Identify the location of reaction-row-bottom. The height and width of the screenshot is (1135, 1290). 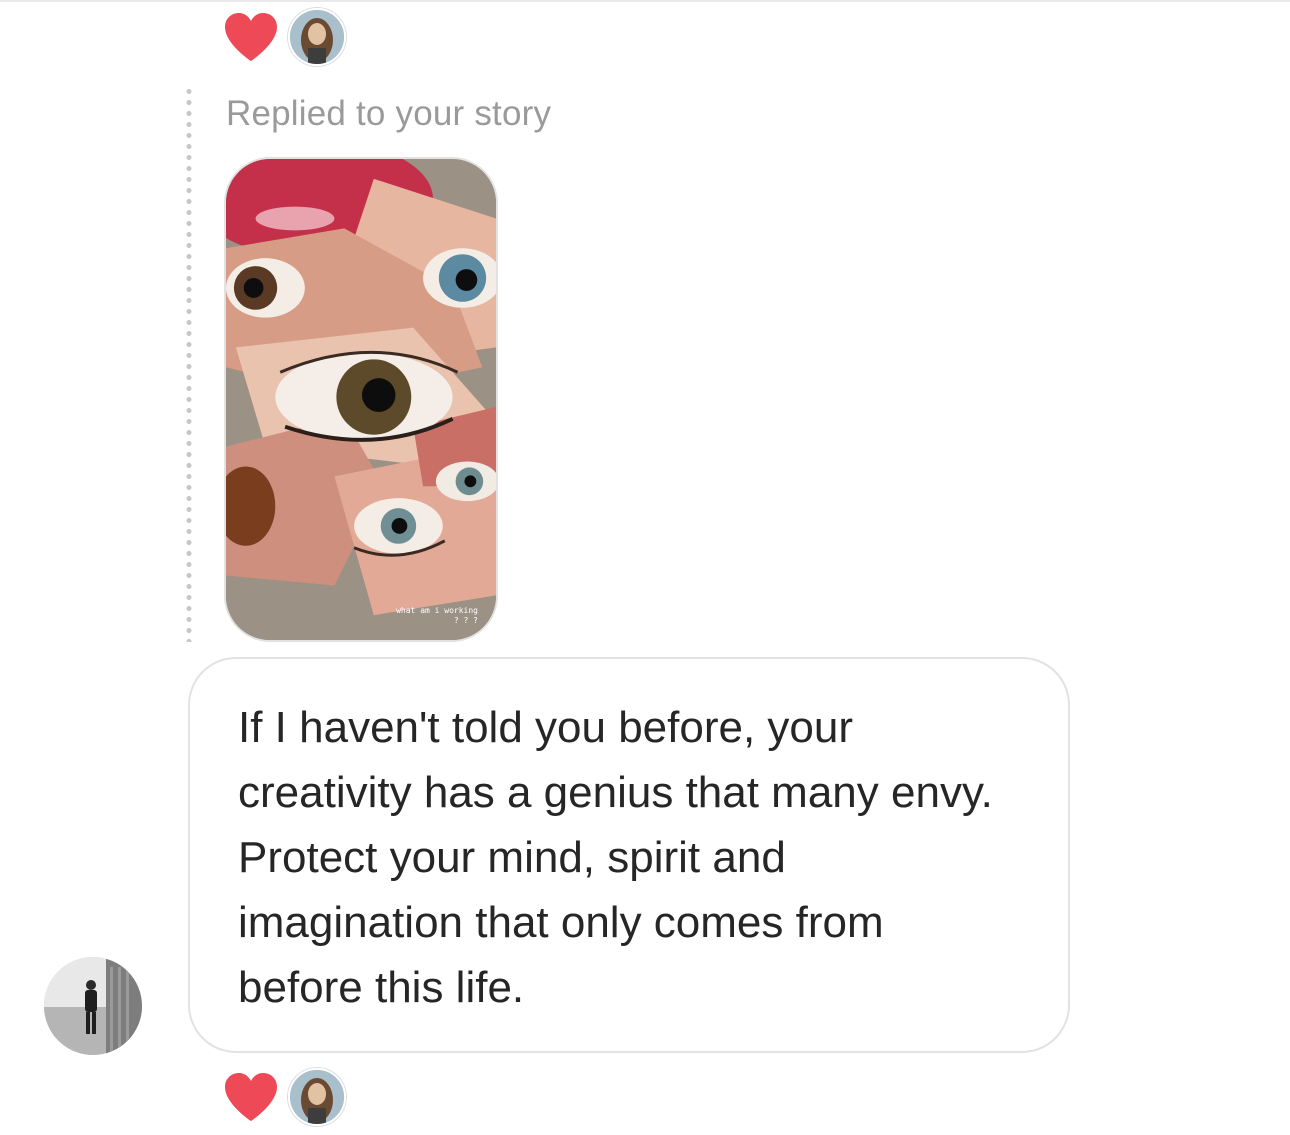
(284, 1097).